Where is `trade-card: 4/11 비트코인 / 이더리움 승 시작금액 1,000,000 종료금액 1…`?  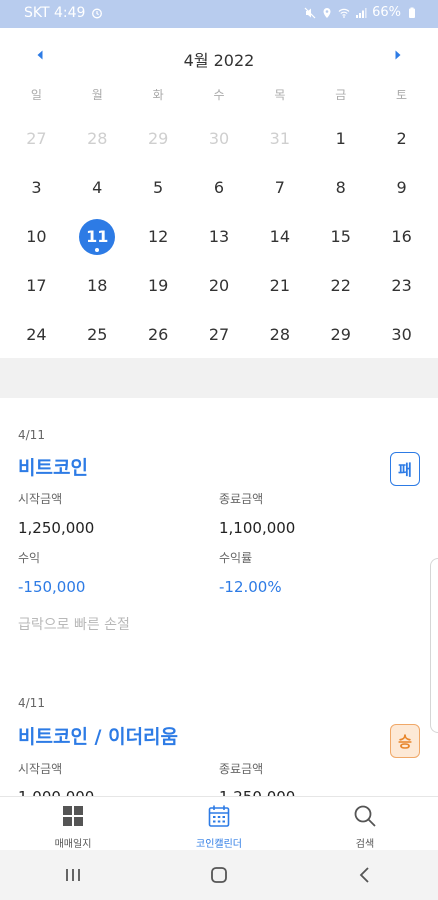
trade-card: 4/11 비트코인 / 이더리움 승 시작금액 1,000,000 종료금액 1… is located at coordinates (219, 735).